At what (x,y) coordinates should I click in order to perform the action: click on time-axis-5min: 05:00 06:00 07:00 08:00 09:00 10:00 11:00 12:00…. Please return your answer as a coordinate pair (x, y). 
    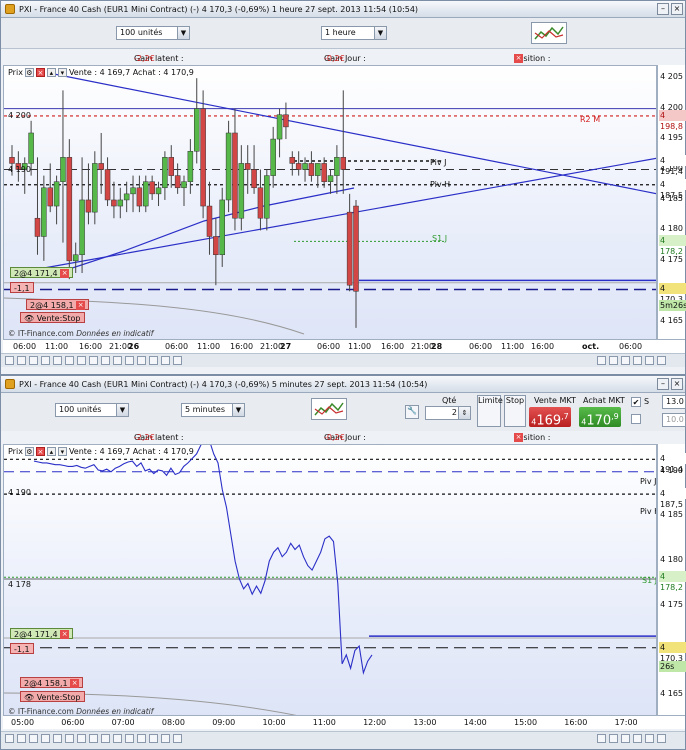
    Looking at the image, I should click on (344, 722).